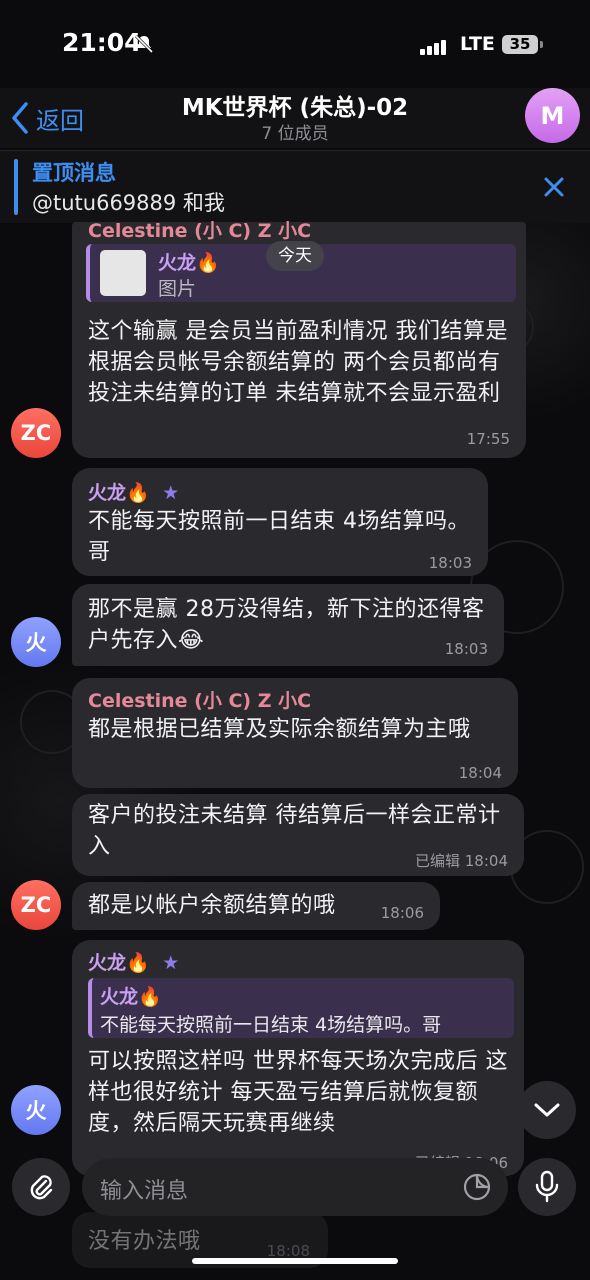 The width and height of the screenshot is (590, 1280). Describe the element at coordinates (298, 835) in the screenshot. I see `message-bubble: 客户的投注未结算 待结算后一样会正常计入 已编辑 18:04` at that location.